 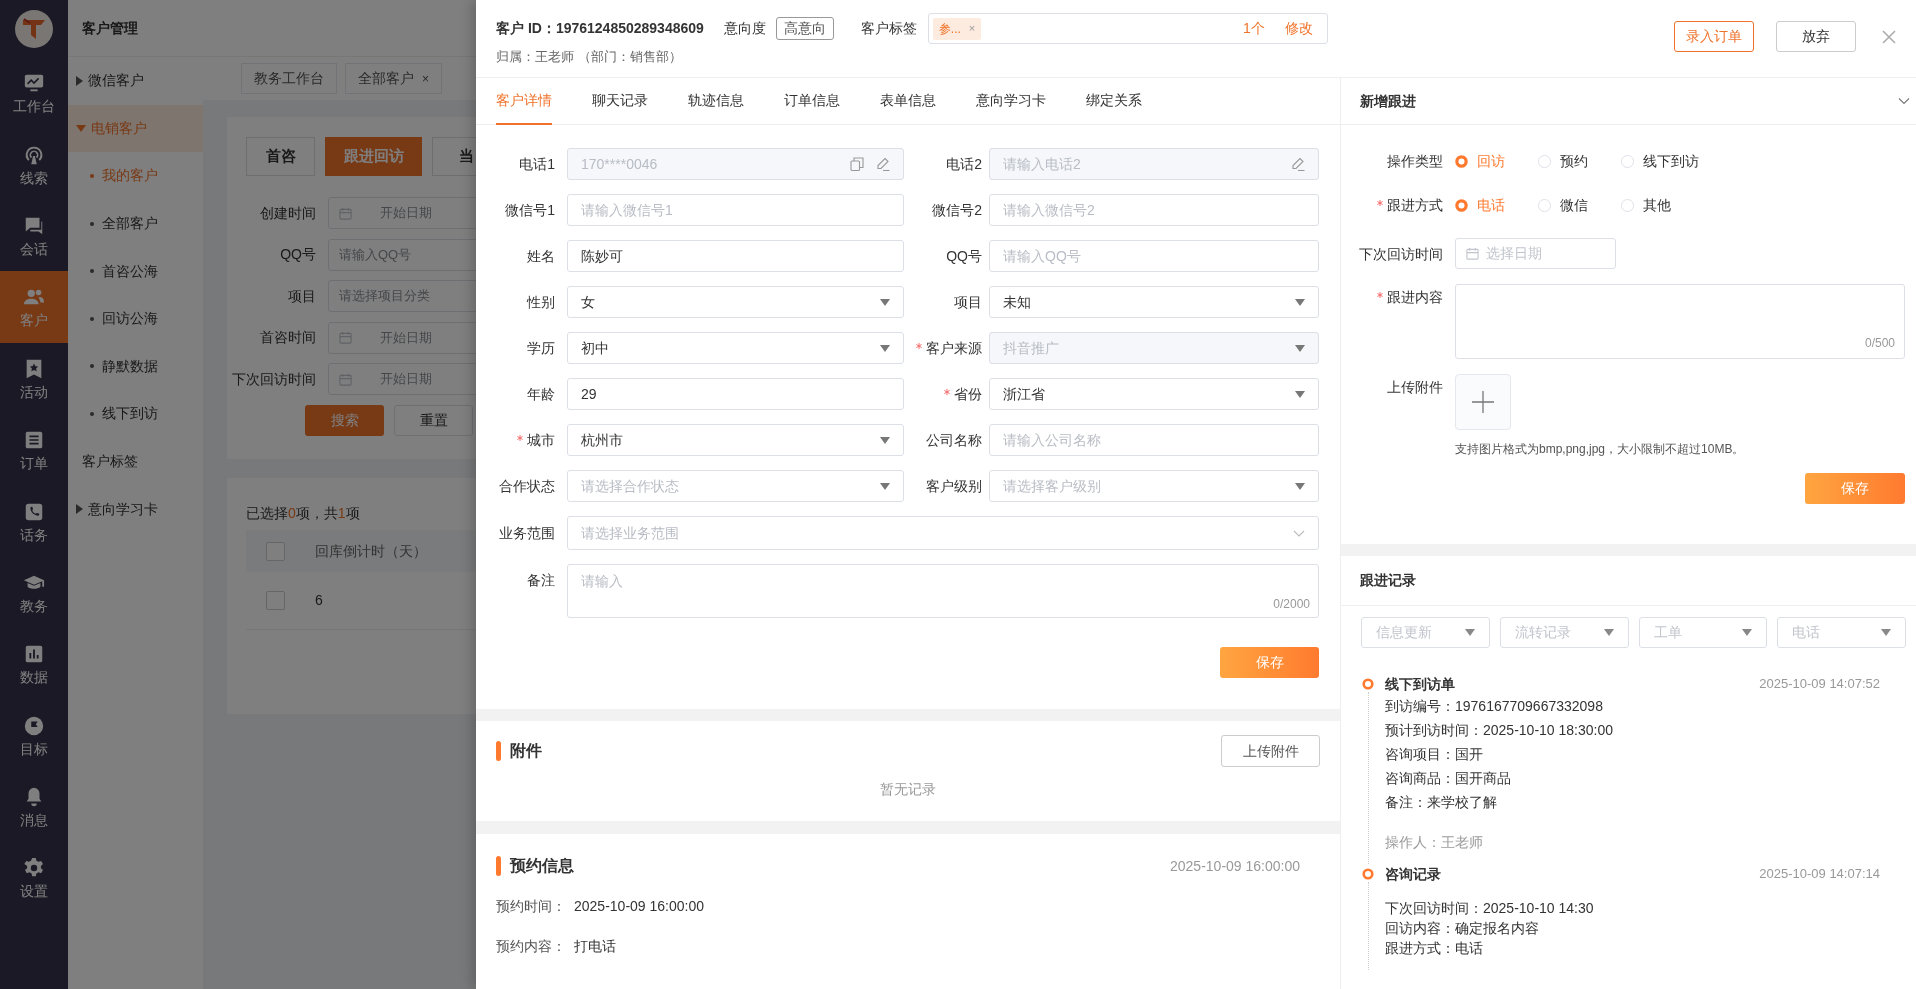 What do you see at coordinates (1114, 101) in the screenshot?
I see `detail-tab: 绑定关系` at bounding box center [1114, 101].